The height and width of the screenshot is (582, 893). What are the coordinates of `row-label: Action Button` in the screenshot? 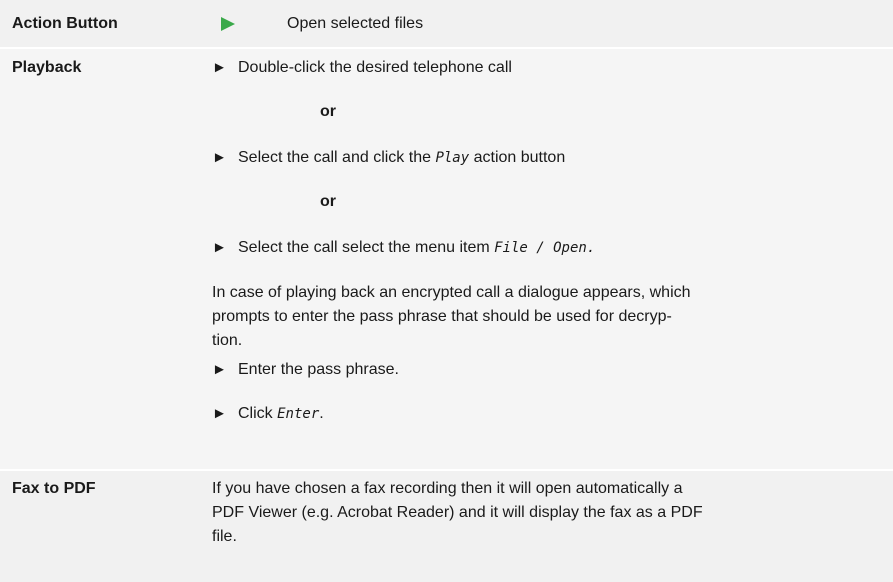 It's located at (98, 23).